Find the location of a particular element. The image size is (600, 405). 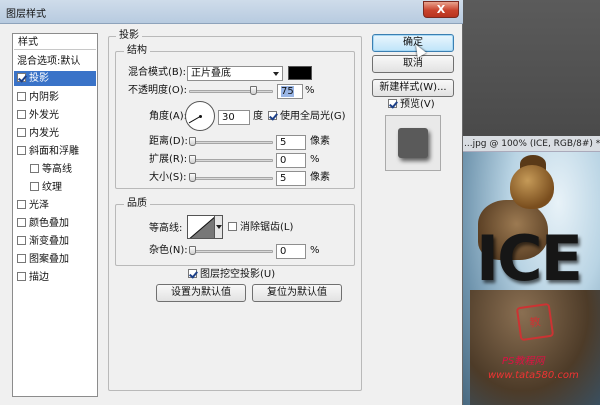

distance-unit: 像素 is located at coordinates (320, 141).